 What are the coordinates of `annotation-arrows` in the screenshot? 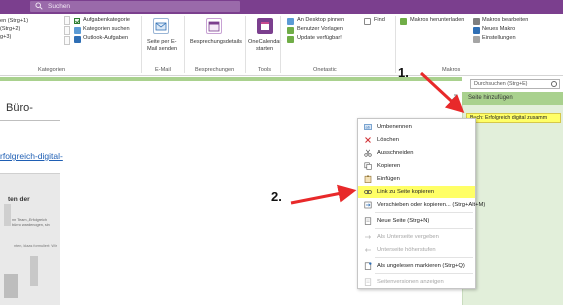 It's located at (377, 138).